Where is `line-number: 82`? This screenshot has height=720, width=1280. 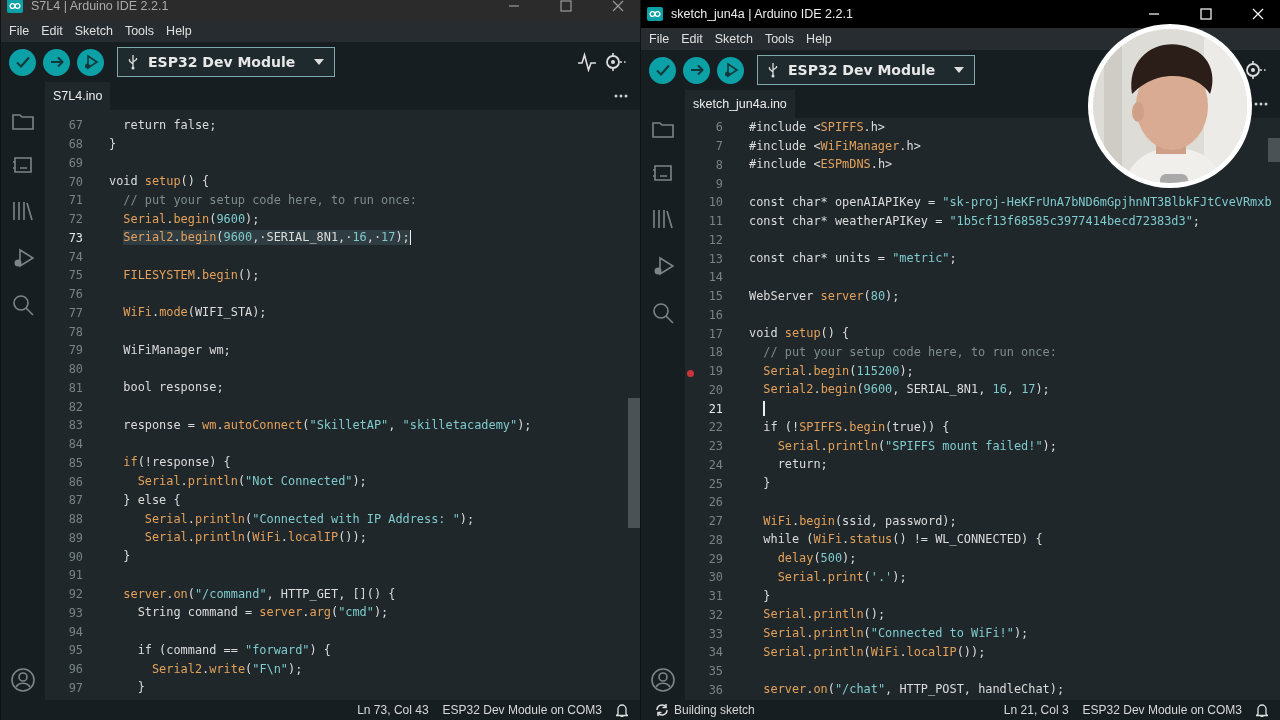
line-number: 82 is located at coordinates (75, 406).